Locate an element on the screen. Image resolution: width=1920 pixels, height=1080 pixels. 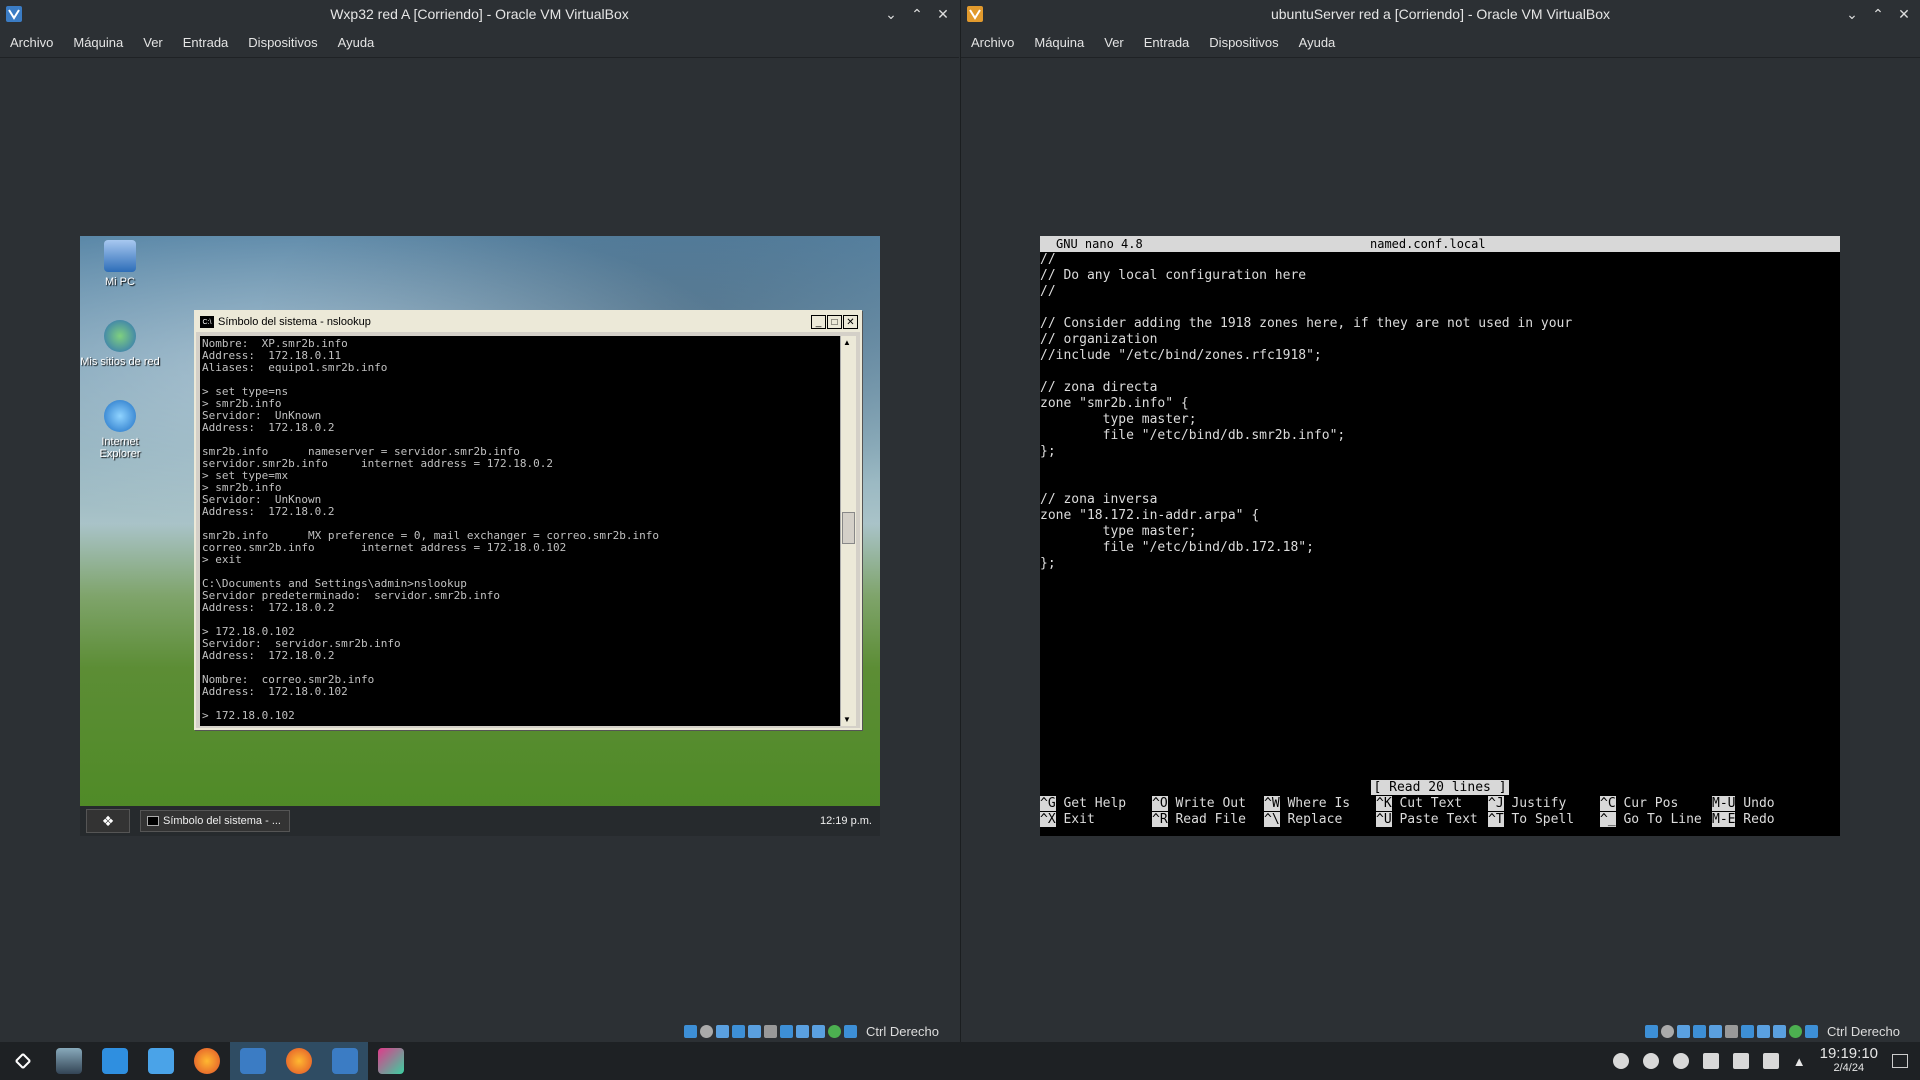
cmd-title: Símbolo del sistema - nslookup is located at coordinates (294, 322).